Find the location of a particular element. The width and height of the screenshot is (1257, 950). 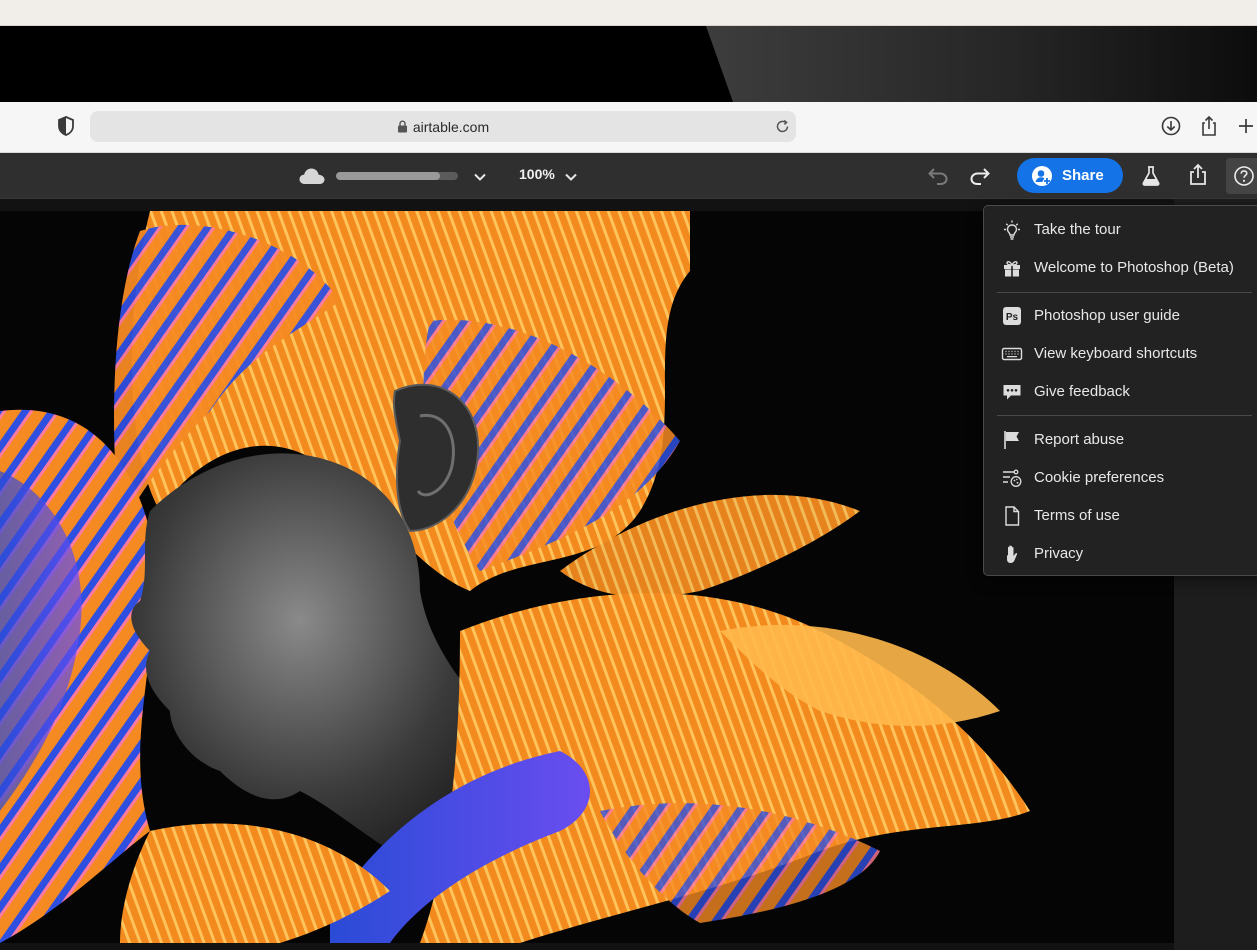

menu-item-take-the-tour: Take the tour is located at coordinates (1120, 230).